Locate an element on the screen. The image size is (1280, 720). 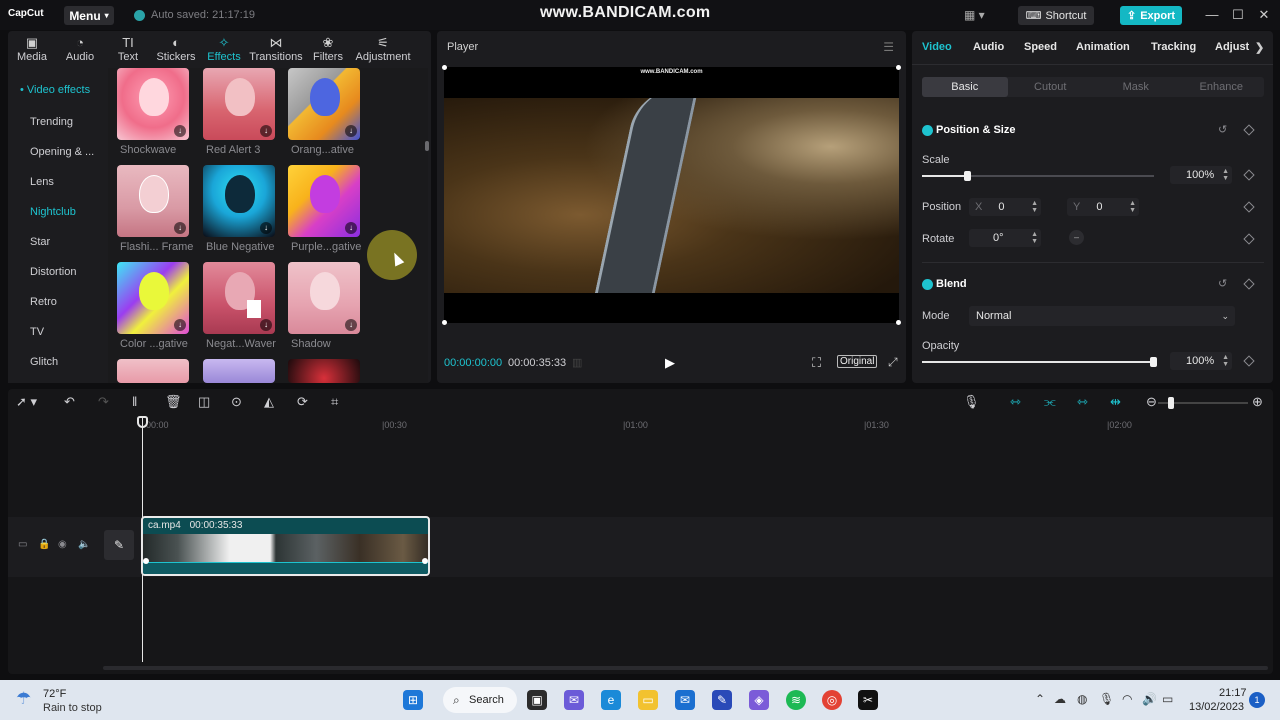
sidebar-item-nightclub: Nightclub is located at coordinates (53, 212).